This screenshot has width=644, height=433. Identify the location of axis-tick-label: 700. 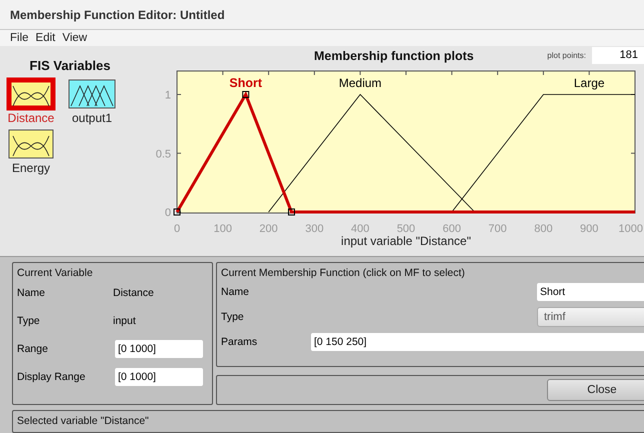
(497, 229).